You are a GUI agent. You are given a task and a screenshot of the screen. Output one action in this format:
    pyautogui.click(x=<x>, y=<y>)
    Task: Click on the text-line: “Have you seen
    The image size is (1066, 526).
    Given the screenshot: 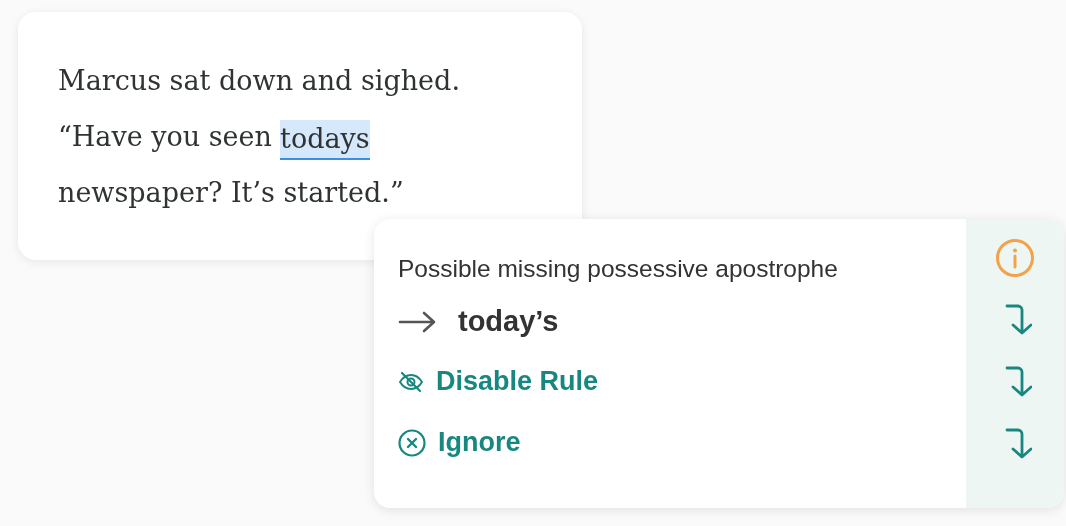 What is the action you would take?
    pyautogui.click(x=165, y=137)
    